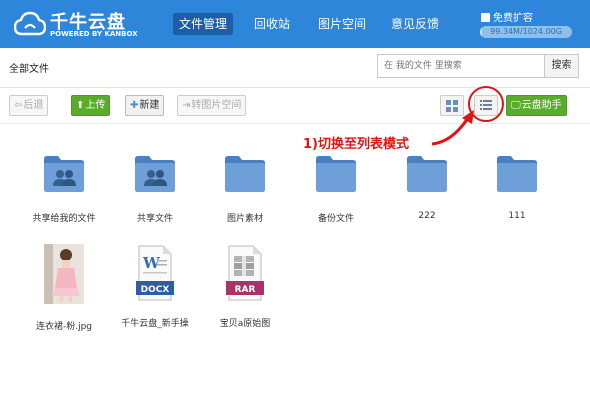 This screenshot has height=412, width=590. I want to click on free-upgrade-label: 免费扩容, so click(513, 18).